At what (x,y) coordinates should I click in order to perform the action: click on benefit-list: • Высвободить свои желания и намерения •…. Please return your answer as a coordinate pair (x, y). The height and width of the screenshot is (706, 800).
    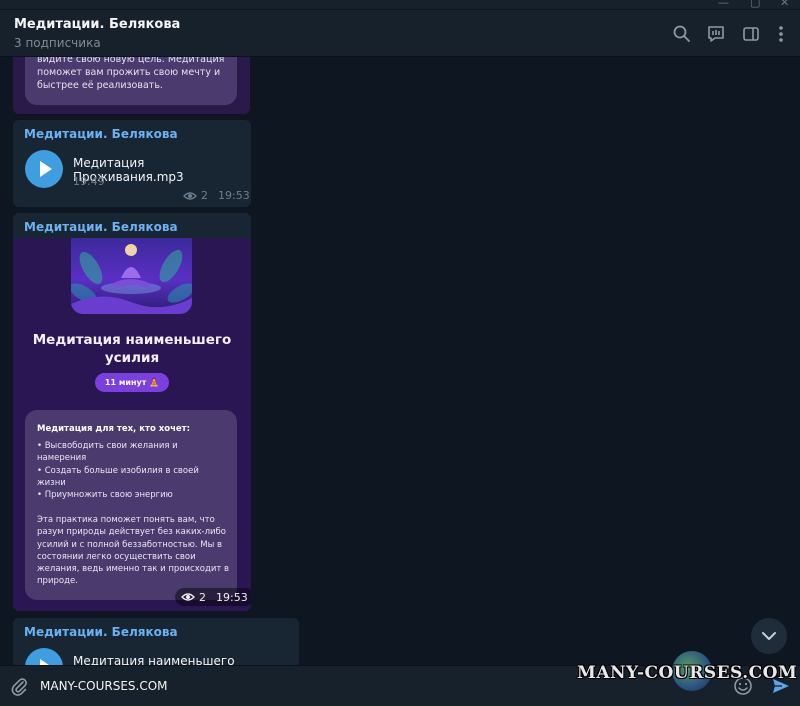
    Looking at the image, I should click on (133, 470).